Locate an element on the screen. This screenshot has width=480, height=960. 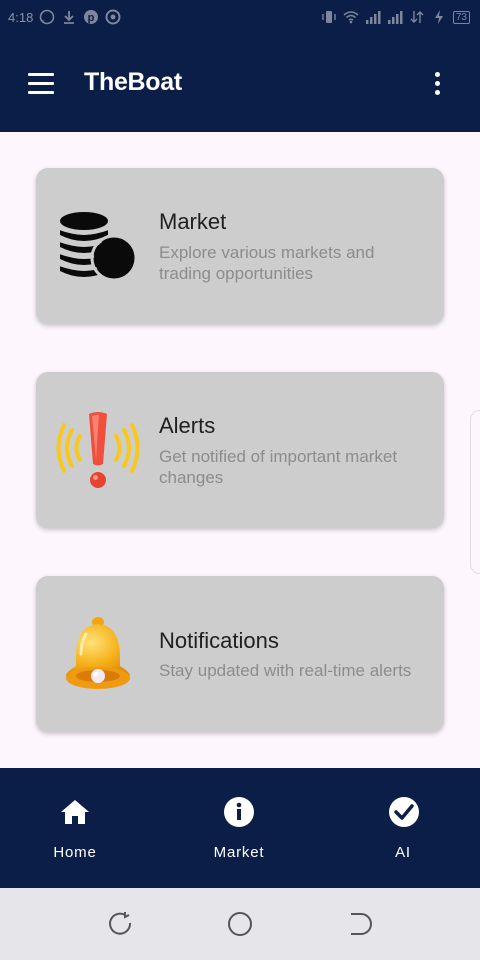
svg-text: p is located at coordinates (91, 18).